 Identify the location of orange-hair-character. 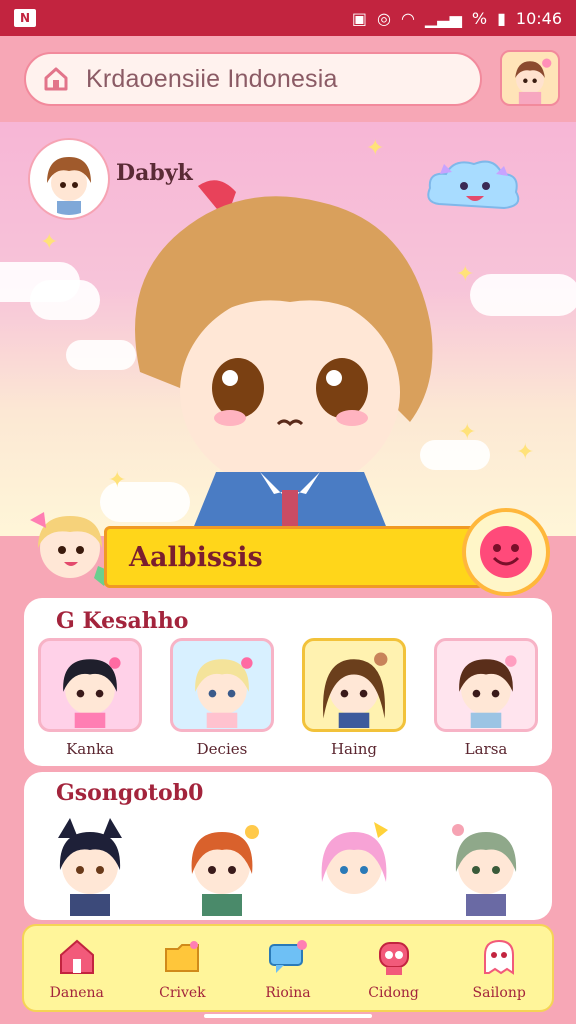
(222, 864).